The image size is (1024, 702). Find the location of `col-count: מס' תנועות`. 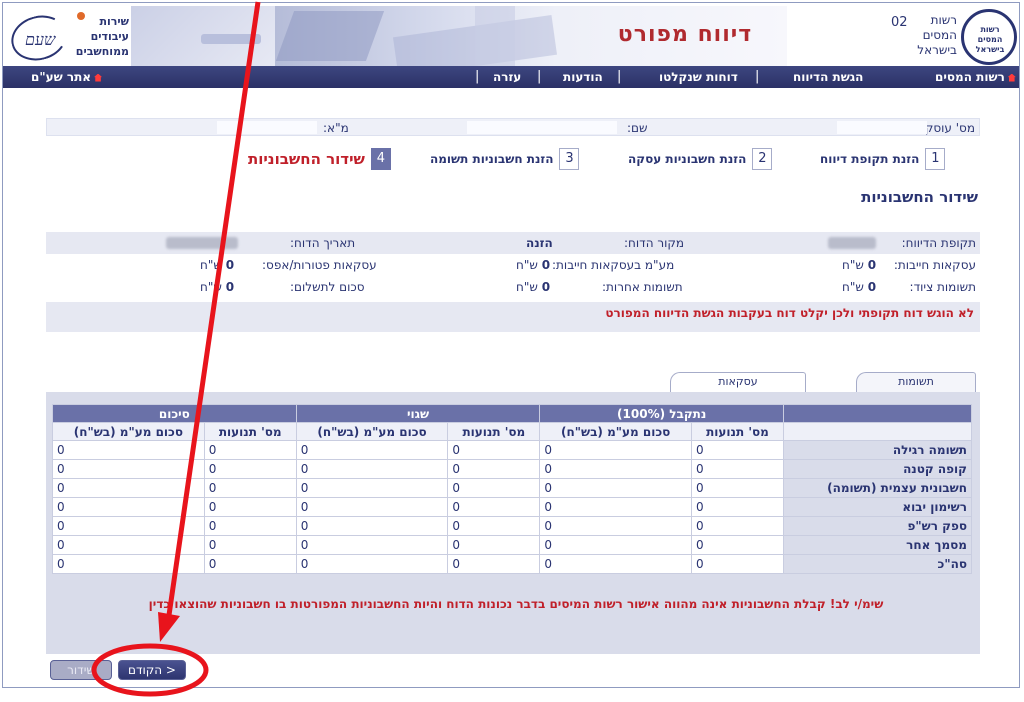

col-count: מס' תנועות is located at coordinates (250, 431).